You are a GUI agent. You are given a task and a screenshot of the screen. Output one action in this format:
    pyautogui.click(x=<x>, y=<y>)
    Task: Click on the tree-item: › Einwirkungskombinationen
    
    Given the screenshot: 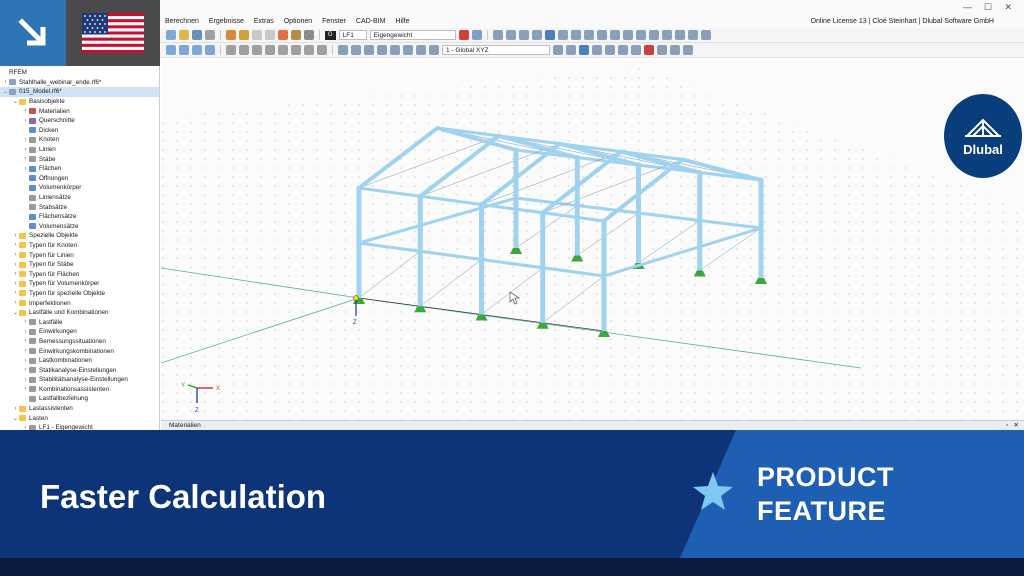 What is the action you would take?
    pyautogui.click(x=79, y=351)
    